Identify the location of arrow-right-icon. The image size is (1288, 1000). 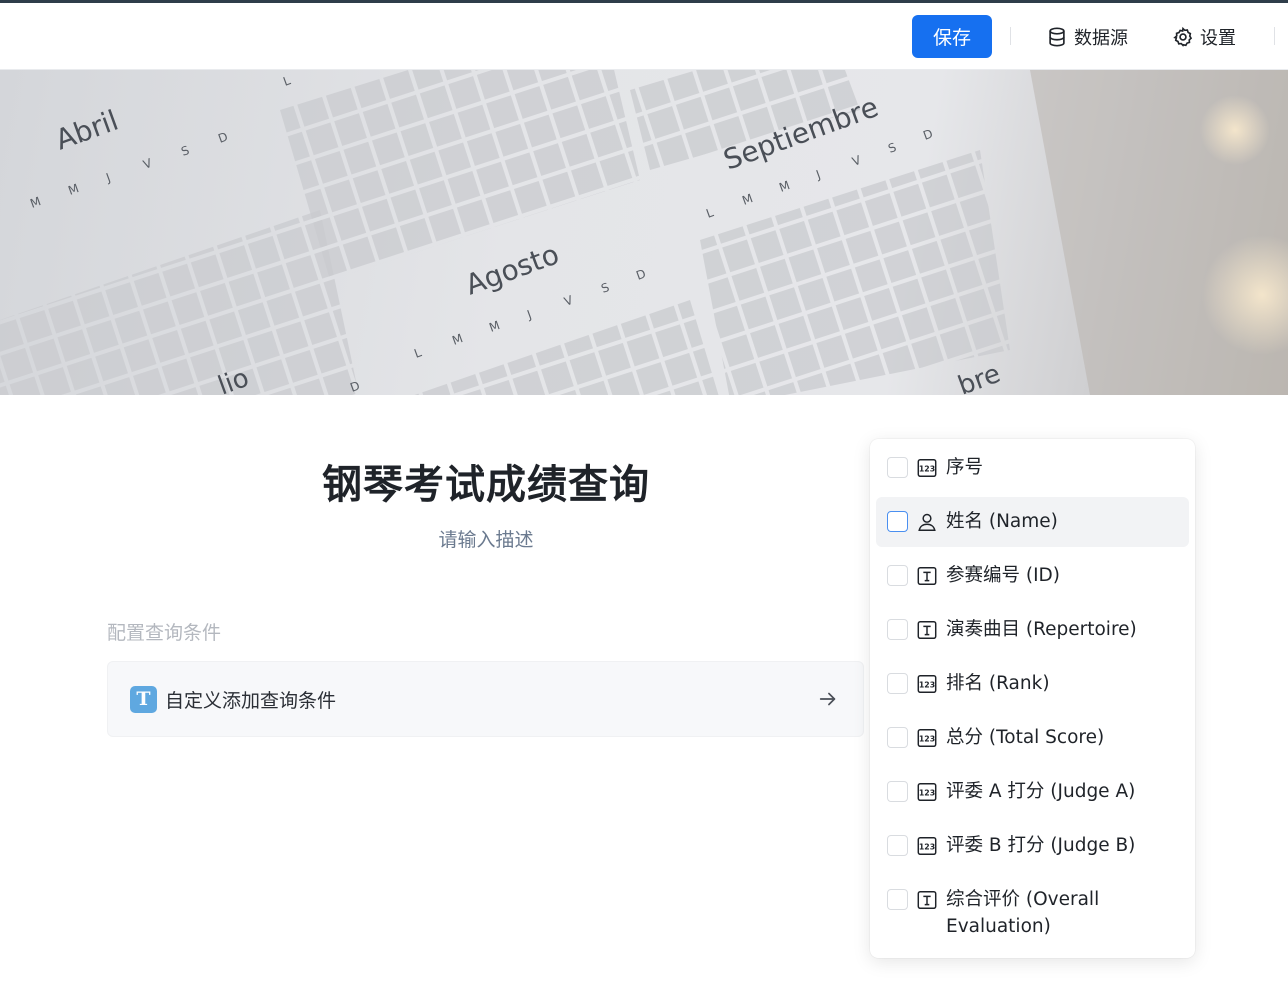
(827, 699).